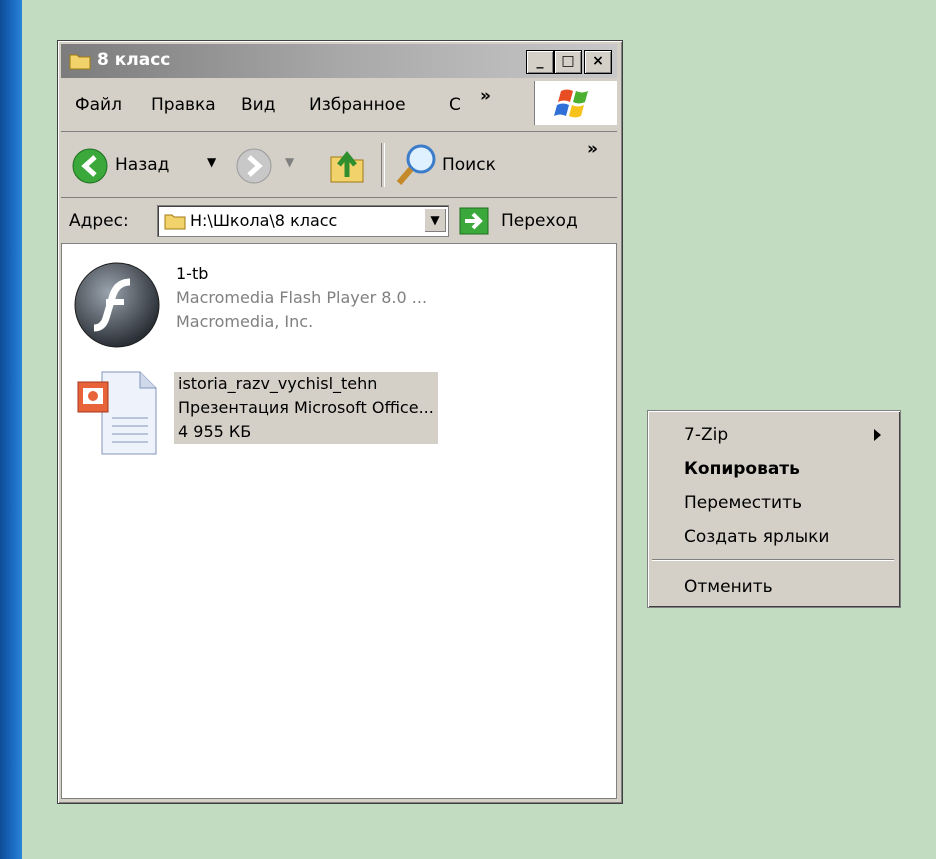  I want to click on menu-view: Вид, so click(258, 105).